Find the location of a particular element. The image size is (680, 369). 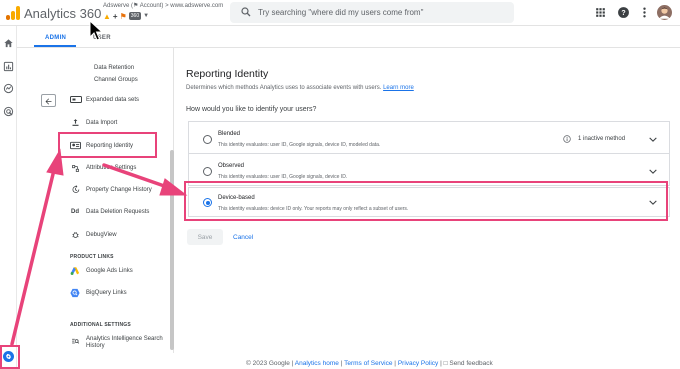

learn-more-link: Learn more is located at coordinates (398, 88).